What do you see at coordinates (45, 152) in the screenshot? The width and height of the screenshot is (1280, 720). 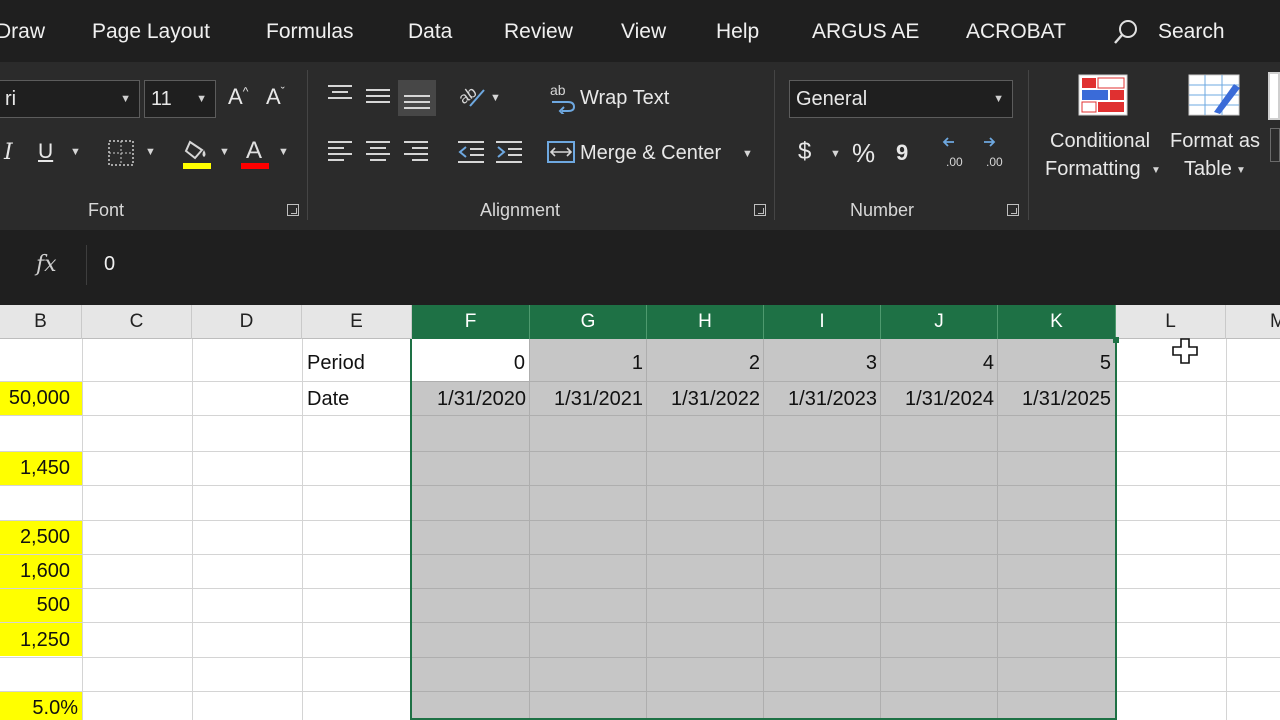 I see `underline-button: U` at bounding box center [45, 152].